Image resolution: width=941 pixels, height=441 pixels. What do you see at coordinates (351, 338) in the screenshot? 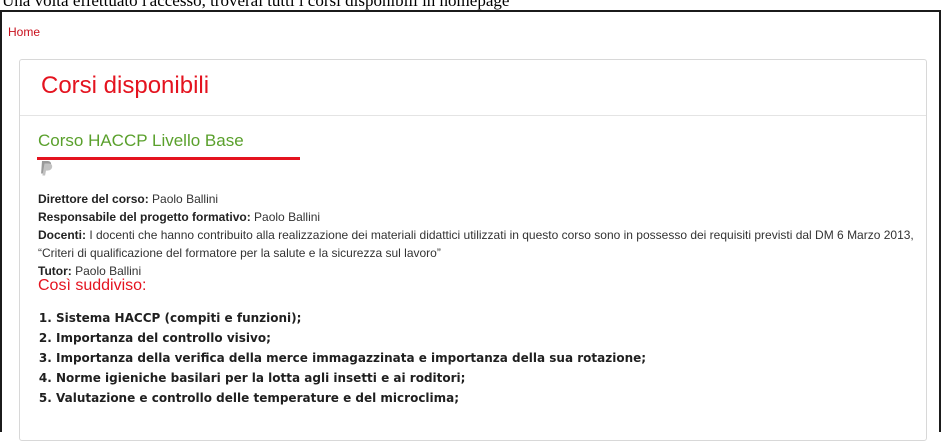
I see `list-item: Importanza del controllo visivo;` at bounding box center [351, 338].